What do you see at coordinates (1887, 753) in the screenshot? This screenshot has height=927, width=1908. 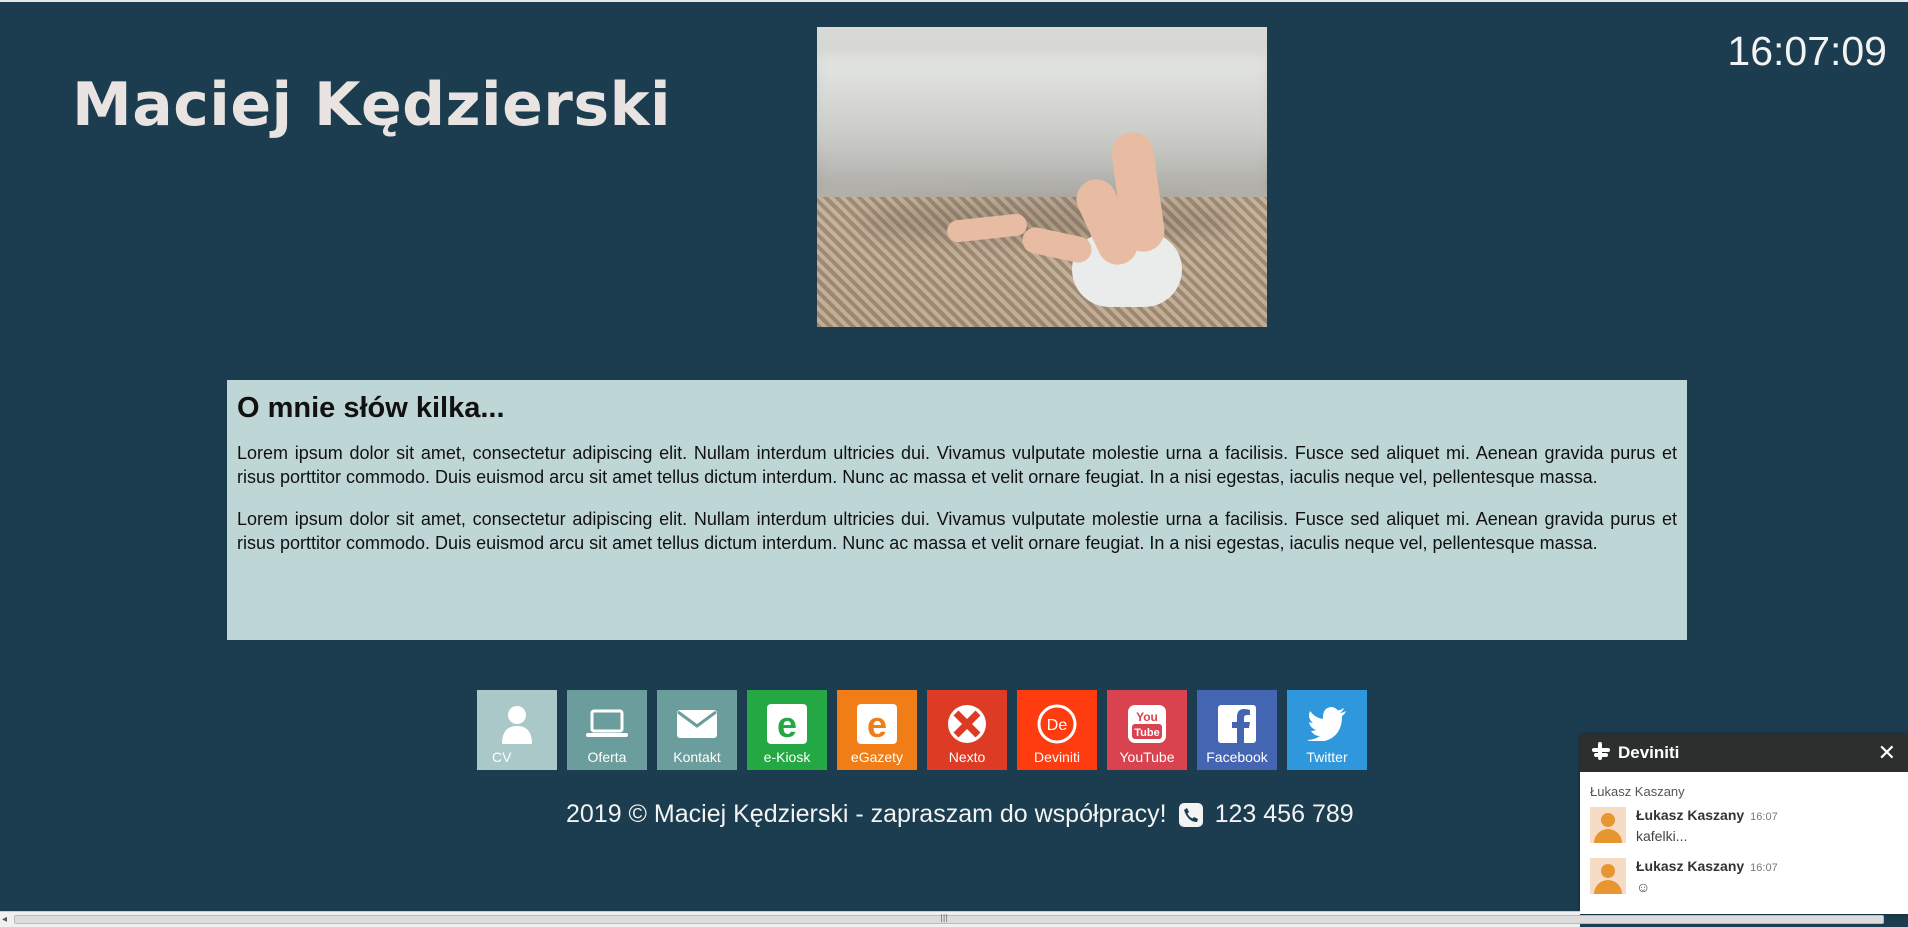 I see `close-icon: ✕` at bounding box center [1887, 753].